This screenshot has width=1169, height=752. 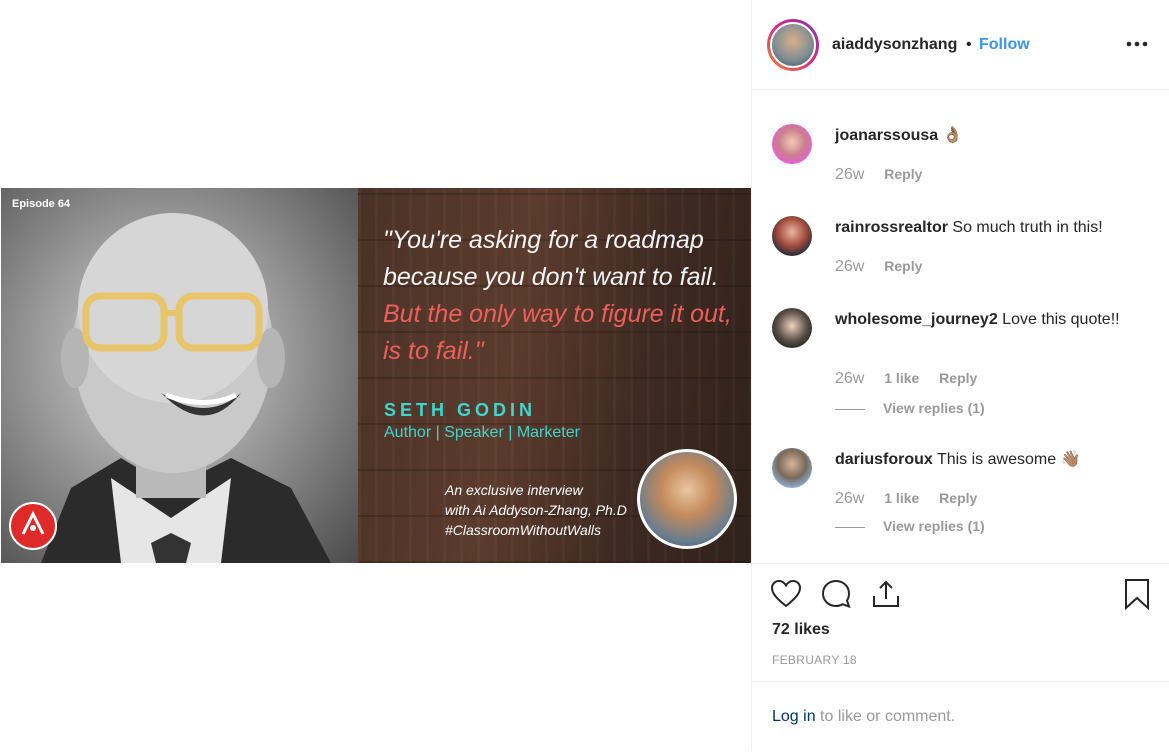 I want to click on comment-body: Love this quote!!, so click(x=1061, y=319).